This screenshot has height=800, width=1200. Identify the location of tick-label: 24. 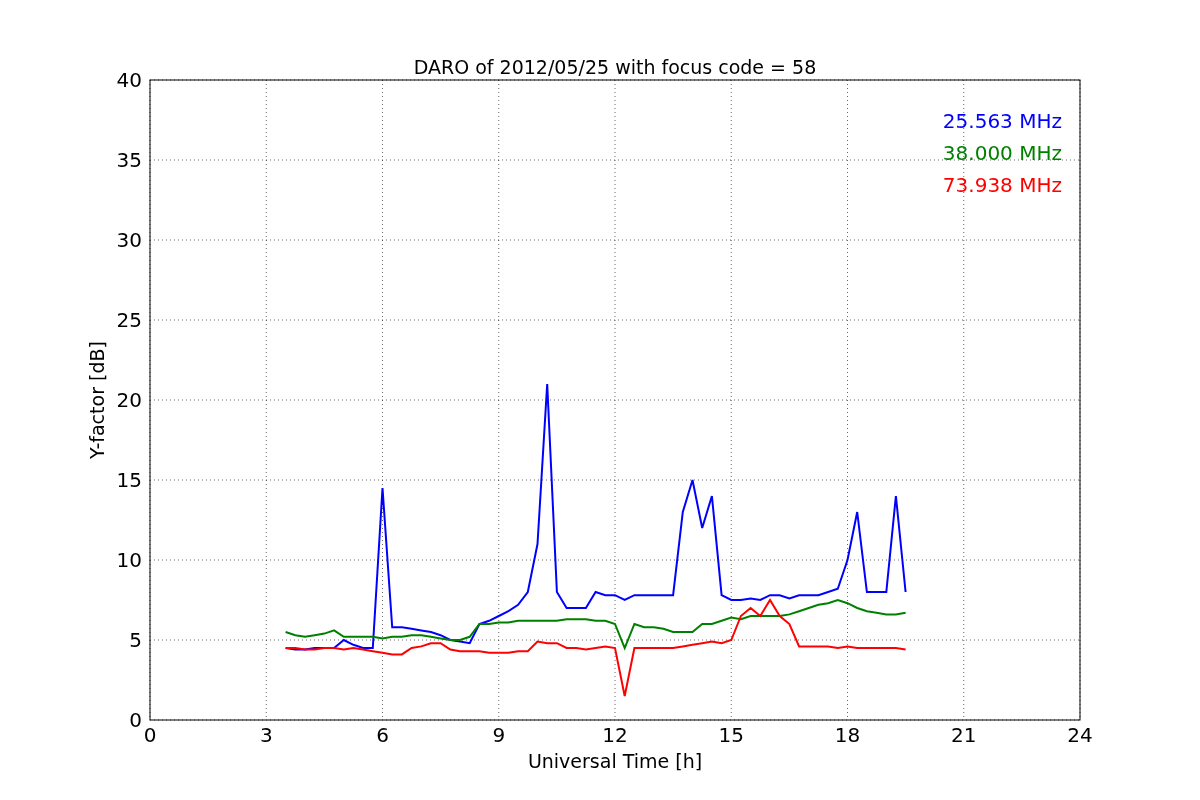
(1080, 735).